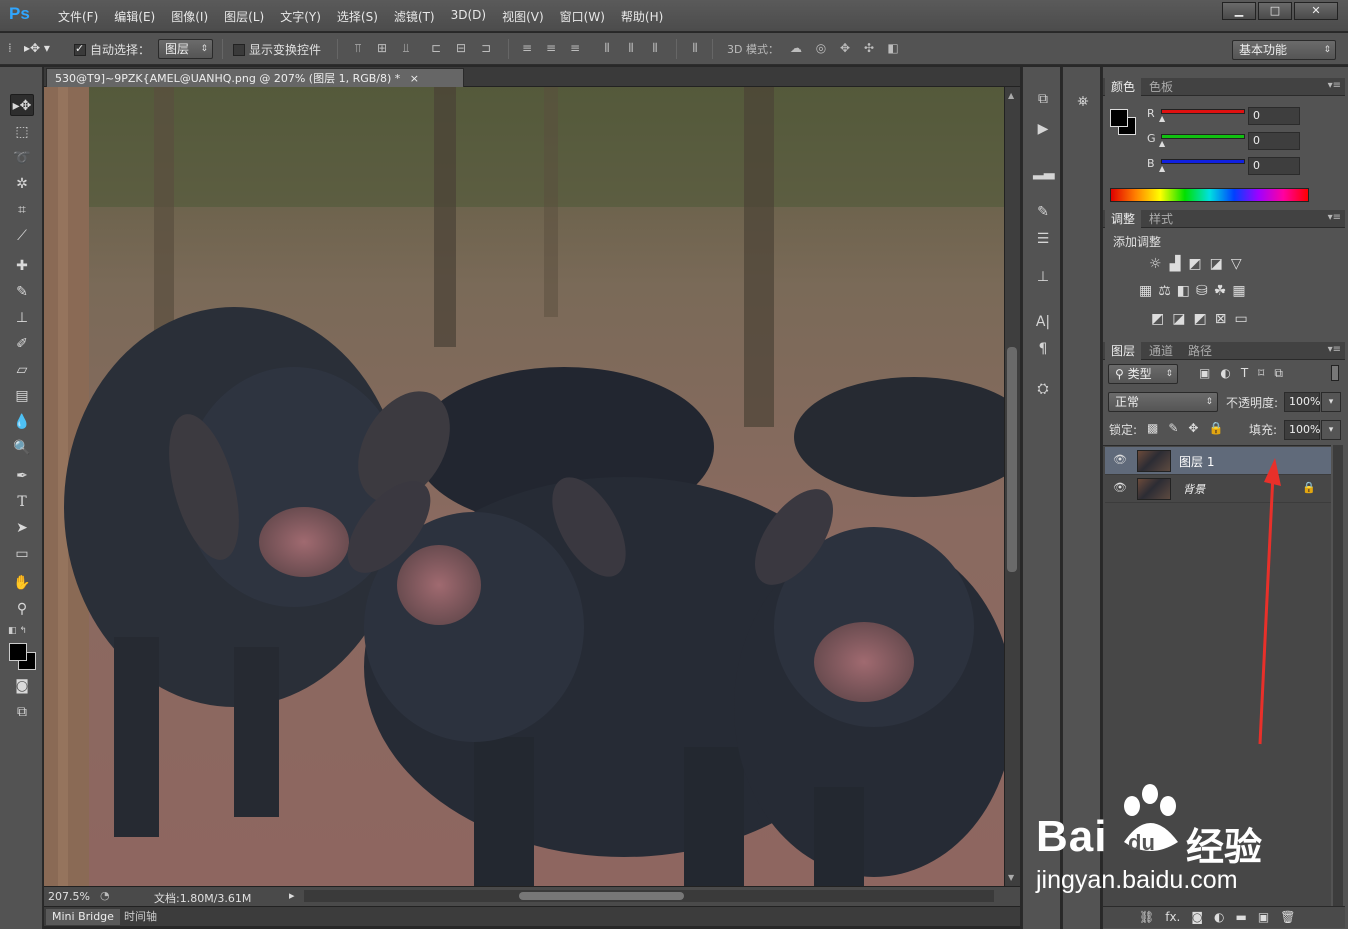 The width and height of the screenshot is (1348, 929). What do you see at coordinates (1236, 264) in the screenshot?
I see `vibrance-icon: ▽` at bounding box center [1236, 264].